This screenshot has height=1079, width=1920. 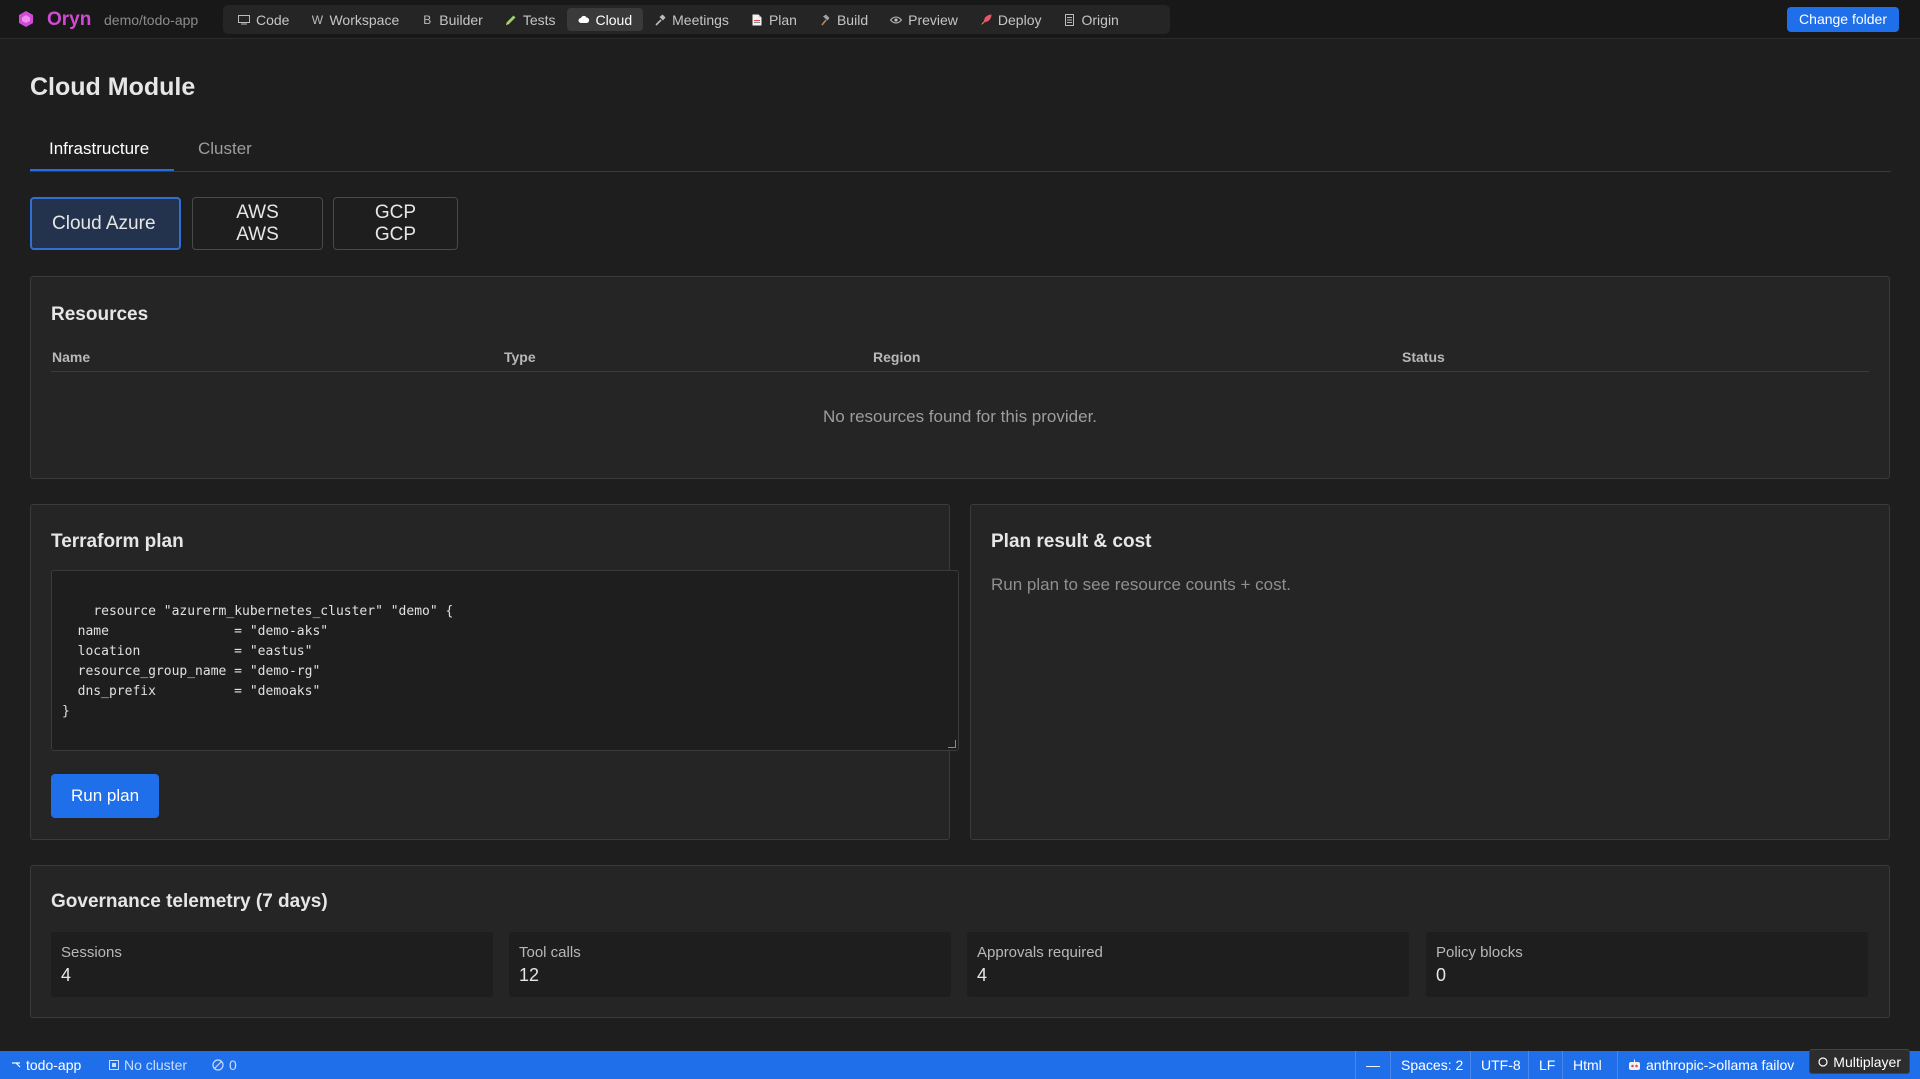 What do you see at coordinates (273, 19) in the screenshot?
I see `nav-tab-label: Code` at bounding box center [273, 19].